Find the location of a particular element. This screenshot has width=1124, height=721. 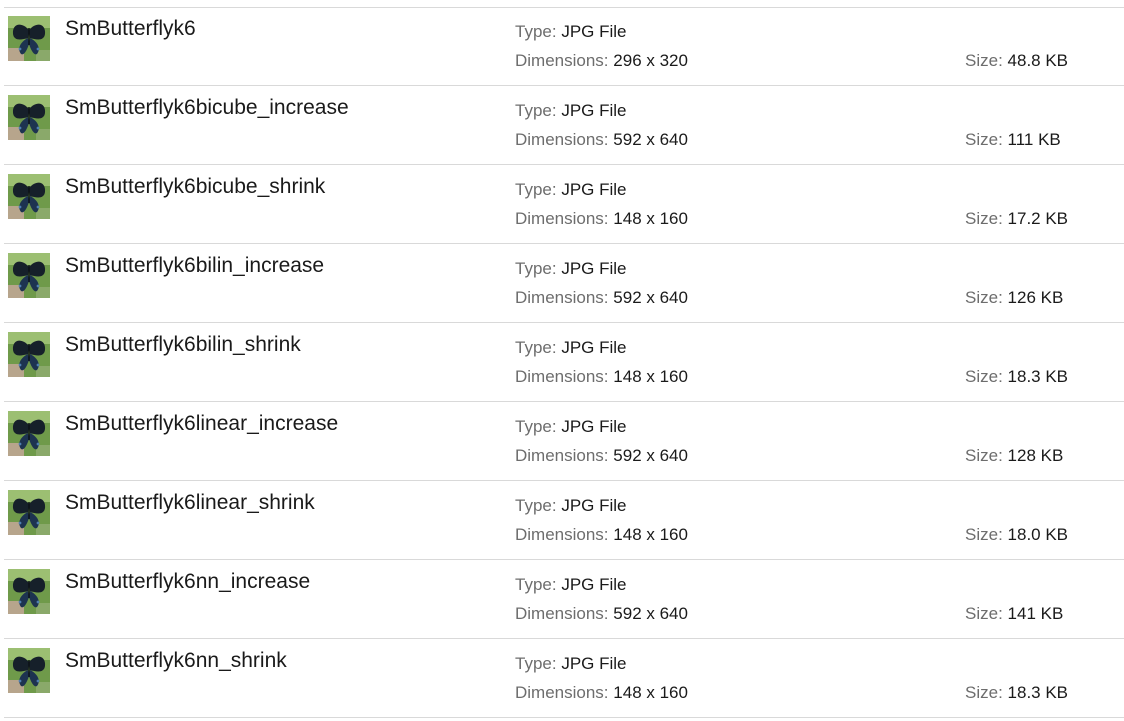

size-value: 17.2 KB is located at coordinates (1038, 218).